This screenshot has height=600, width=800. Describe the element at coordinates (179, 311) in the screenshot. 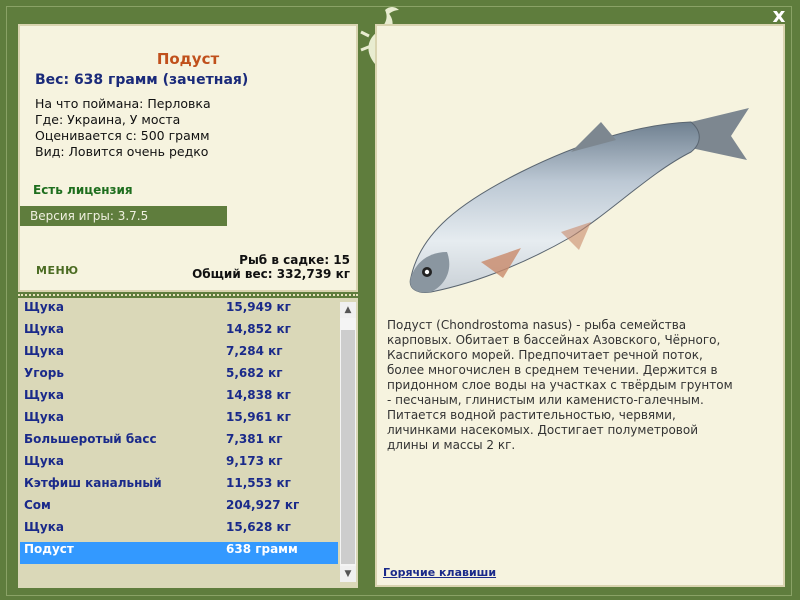

I see `catch-list-row: Щука 15,949 кг` at that location.